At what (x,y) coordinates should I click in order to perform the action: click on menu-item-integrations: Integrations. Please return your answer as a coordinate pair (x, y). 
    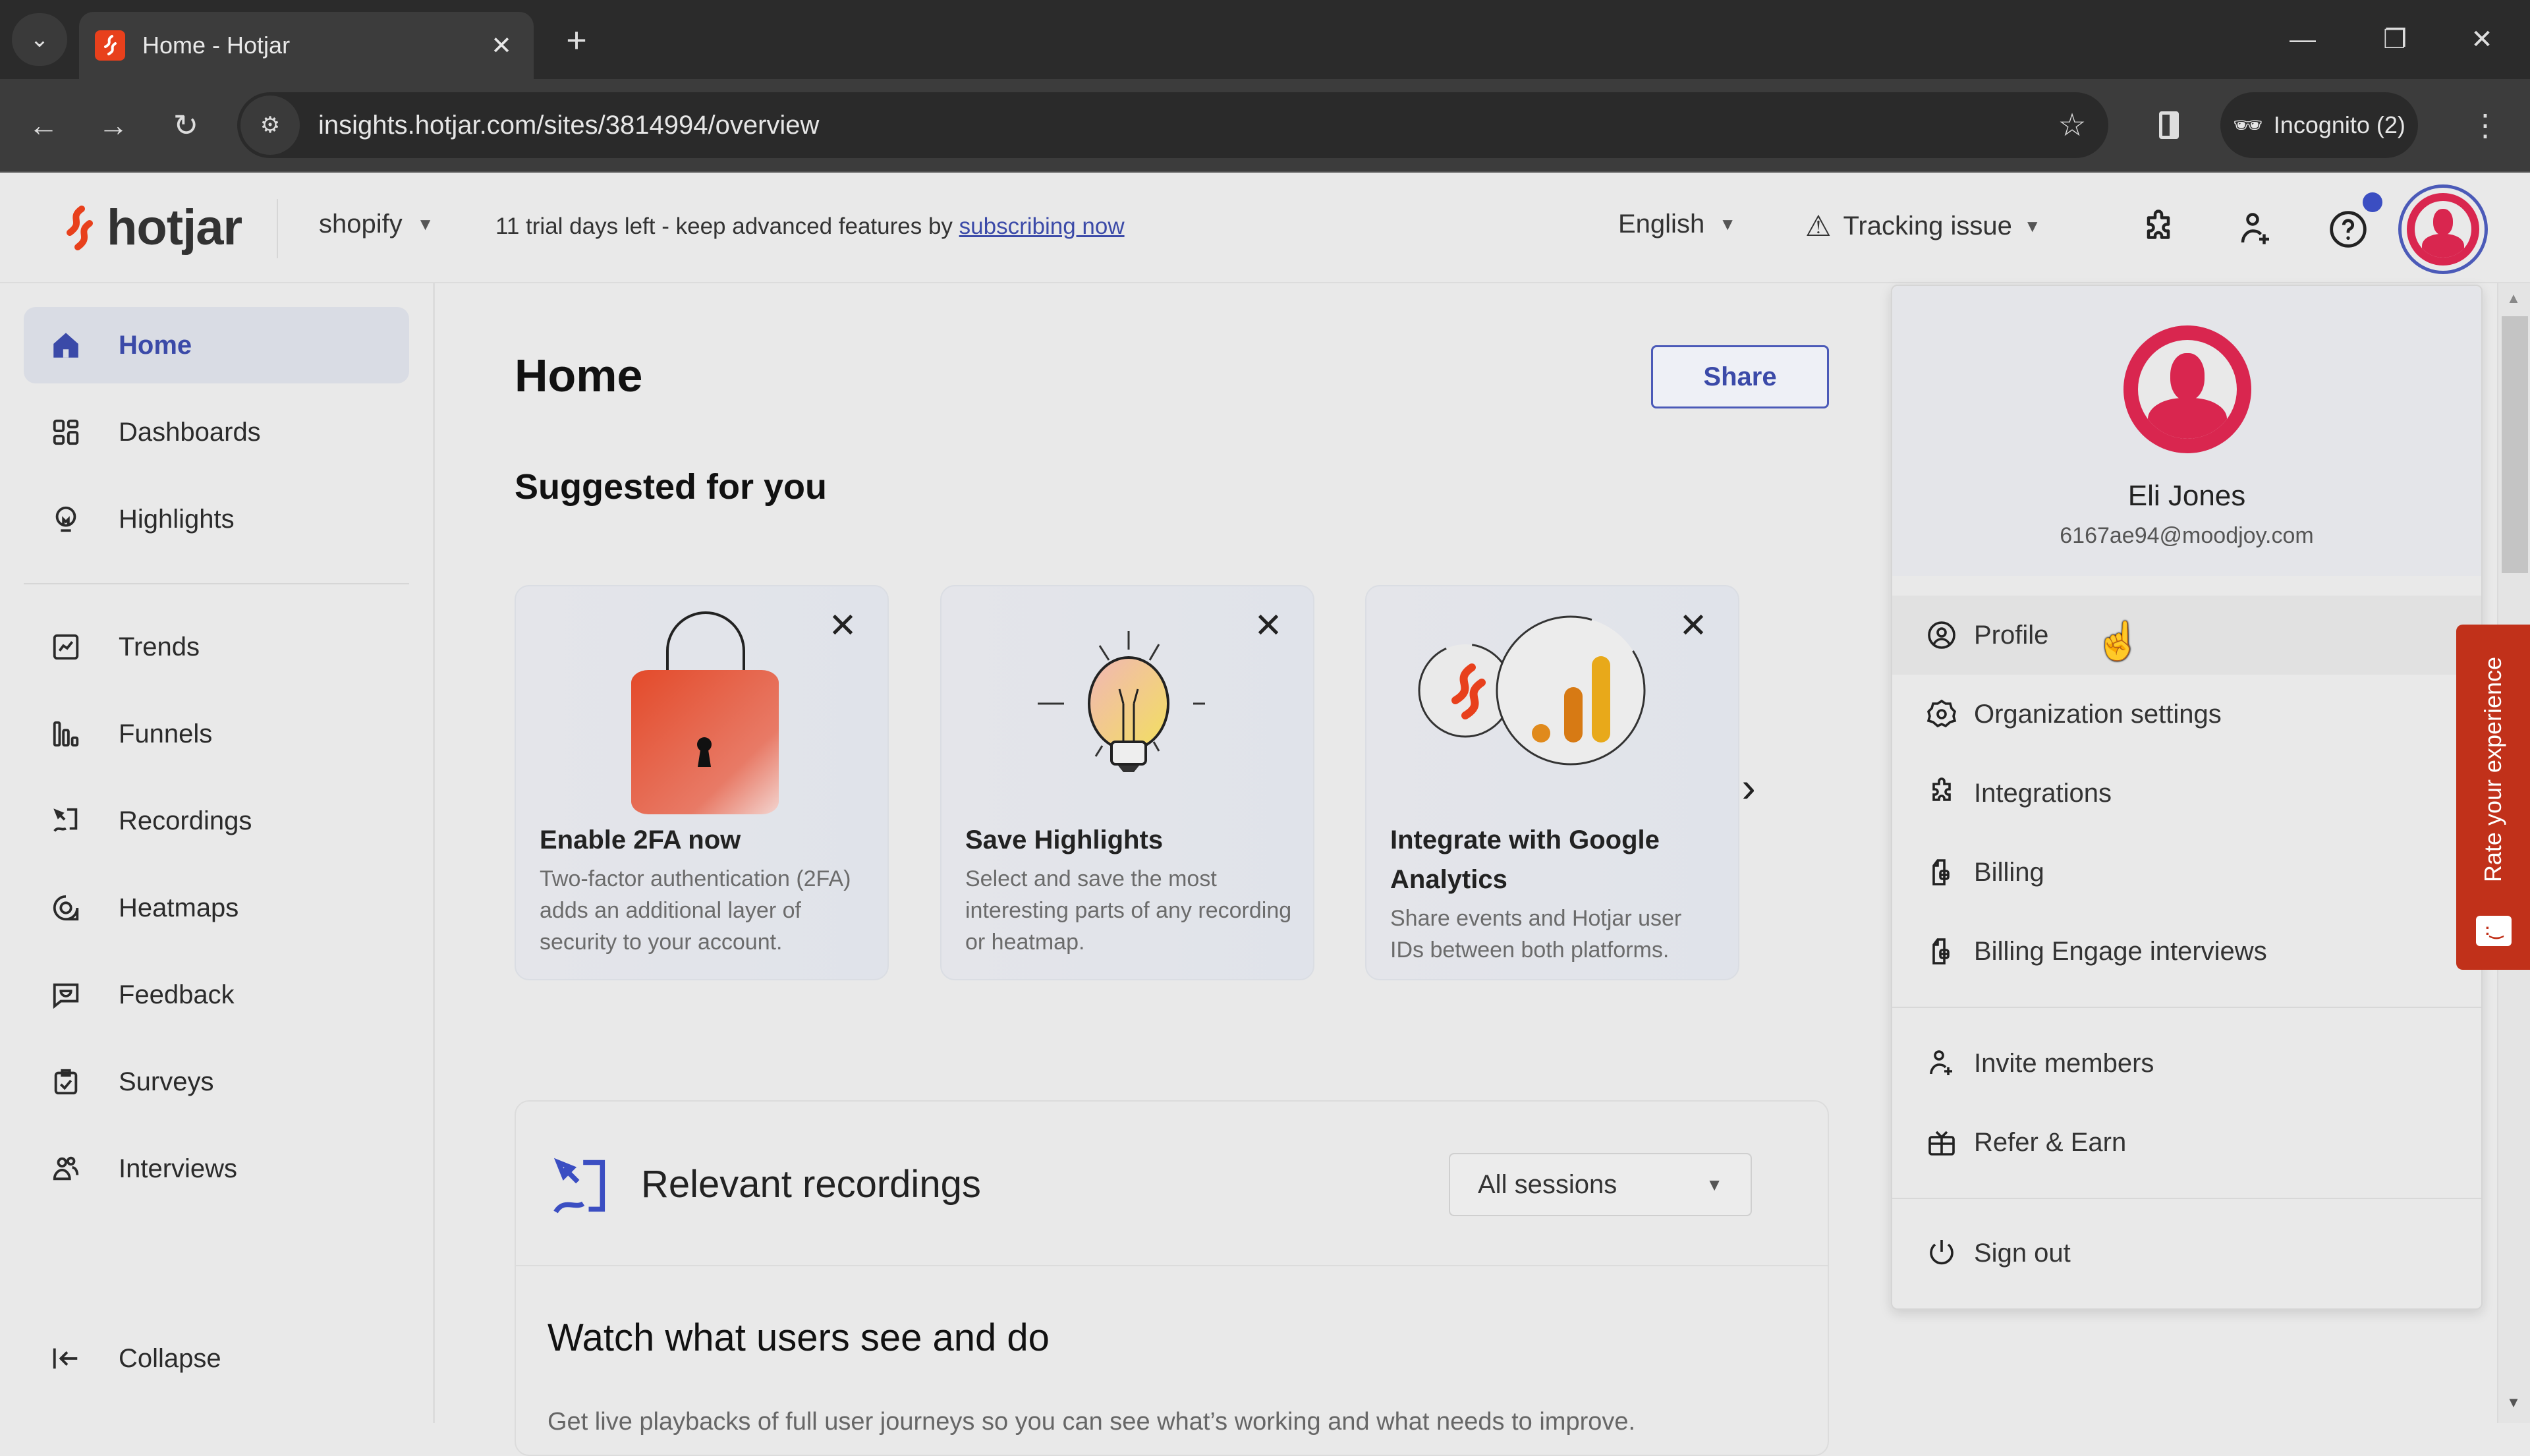
    Looking at the image, I should click on (2186, 793).